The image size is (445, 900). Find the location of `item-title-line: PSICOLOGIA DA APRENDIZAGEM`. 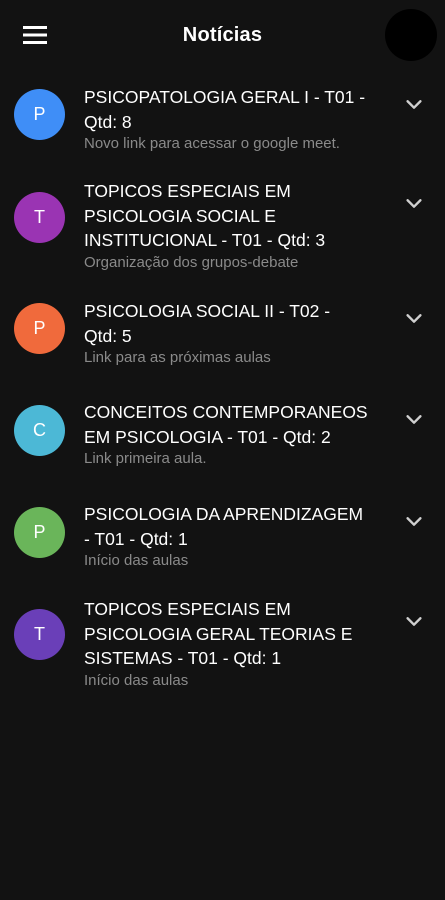

item-title-line: PSICOLOGIA DA APRENDIZAGEM is located at coordinates (224, 514).